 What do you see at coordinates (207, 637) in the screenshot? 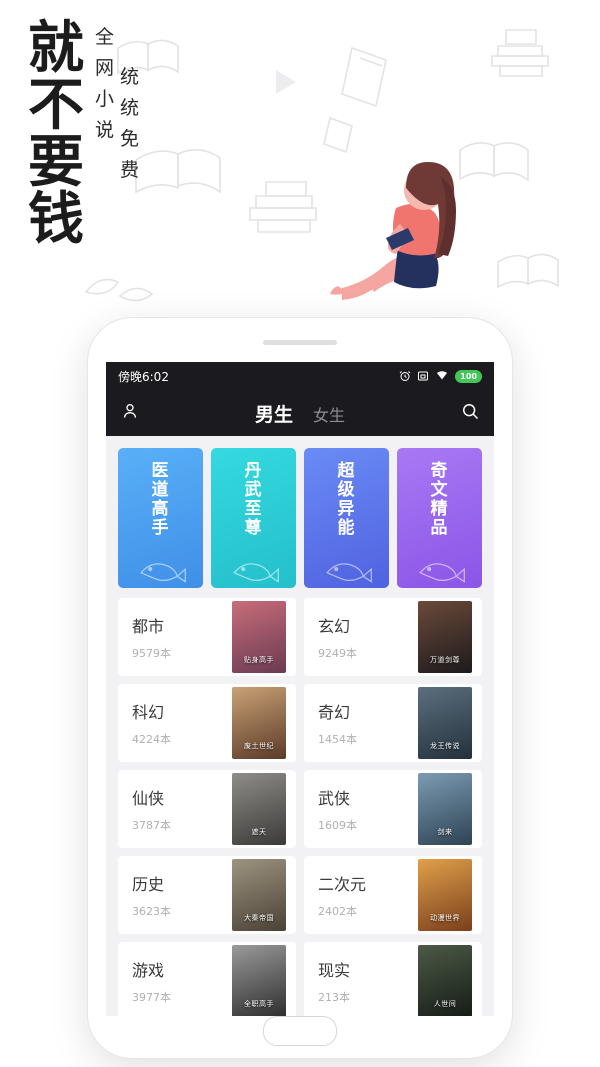
I see `category-card-dushi: 都市 9579本 贴身高手` at bounding box center [207, 637].